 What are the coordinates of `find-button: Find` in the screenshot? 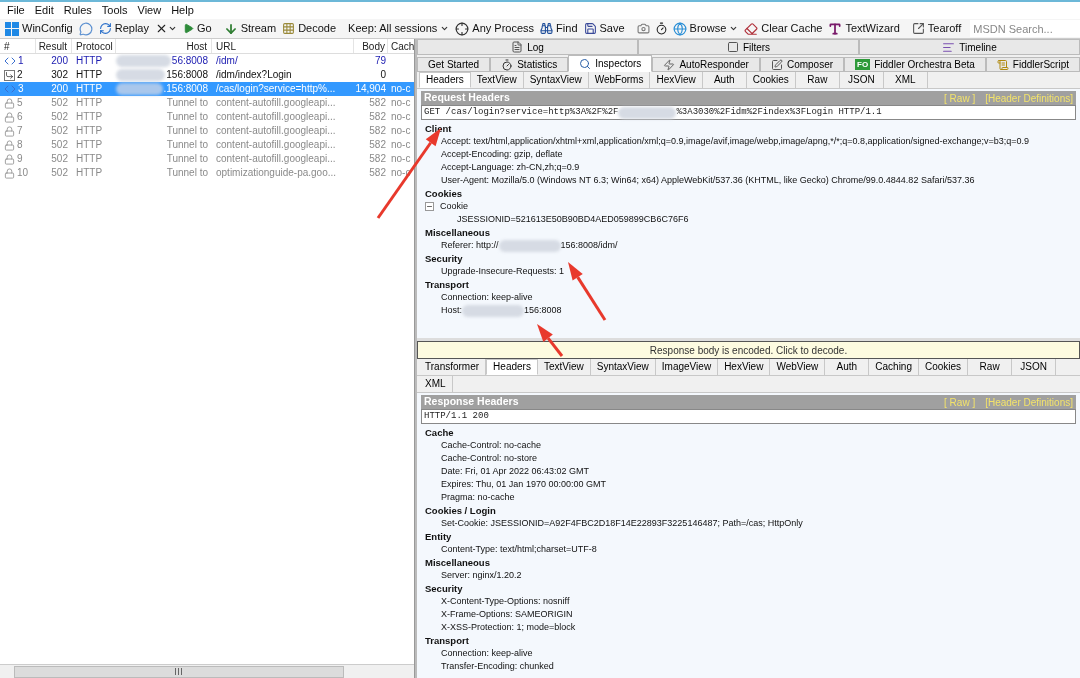 It's located at (559, 28).